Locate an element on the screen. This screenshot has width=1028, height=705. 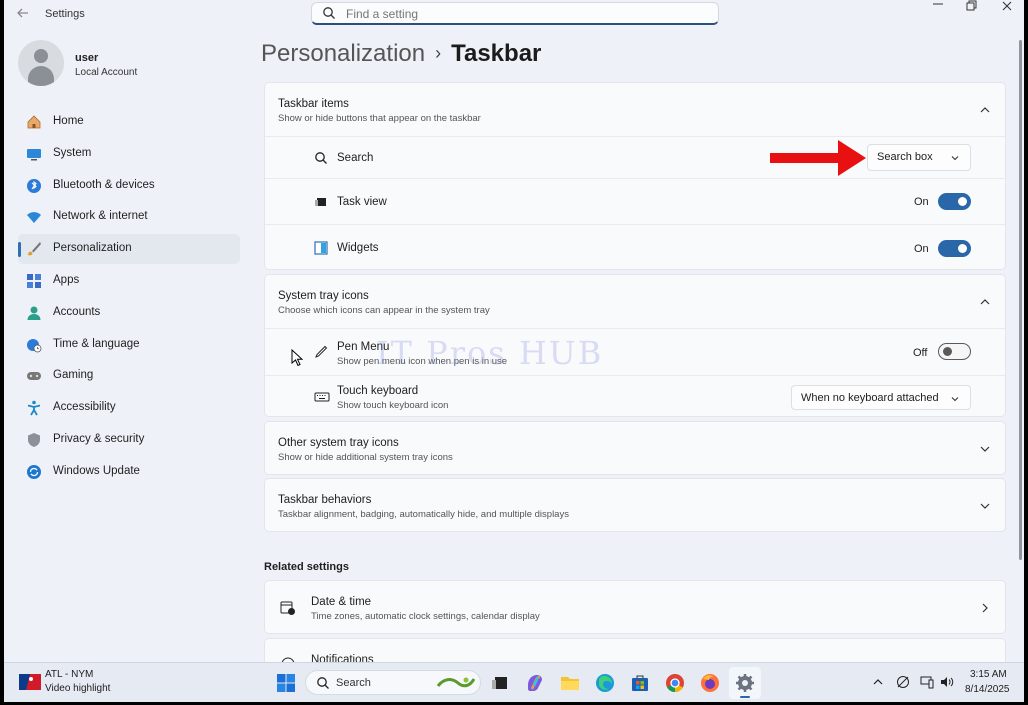
close-button is located at coordinates (1007, 7).